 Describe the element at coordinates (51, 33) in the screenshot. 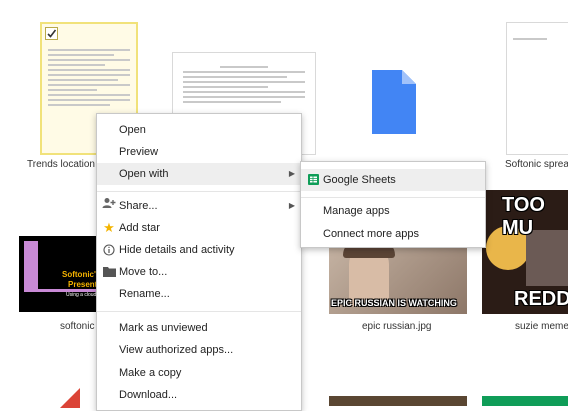

I see `checkbox-icon` at that location.